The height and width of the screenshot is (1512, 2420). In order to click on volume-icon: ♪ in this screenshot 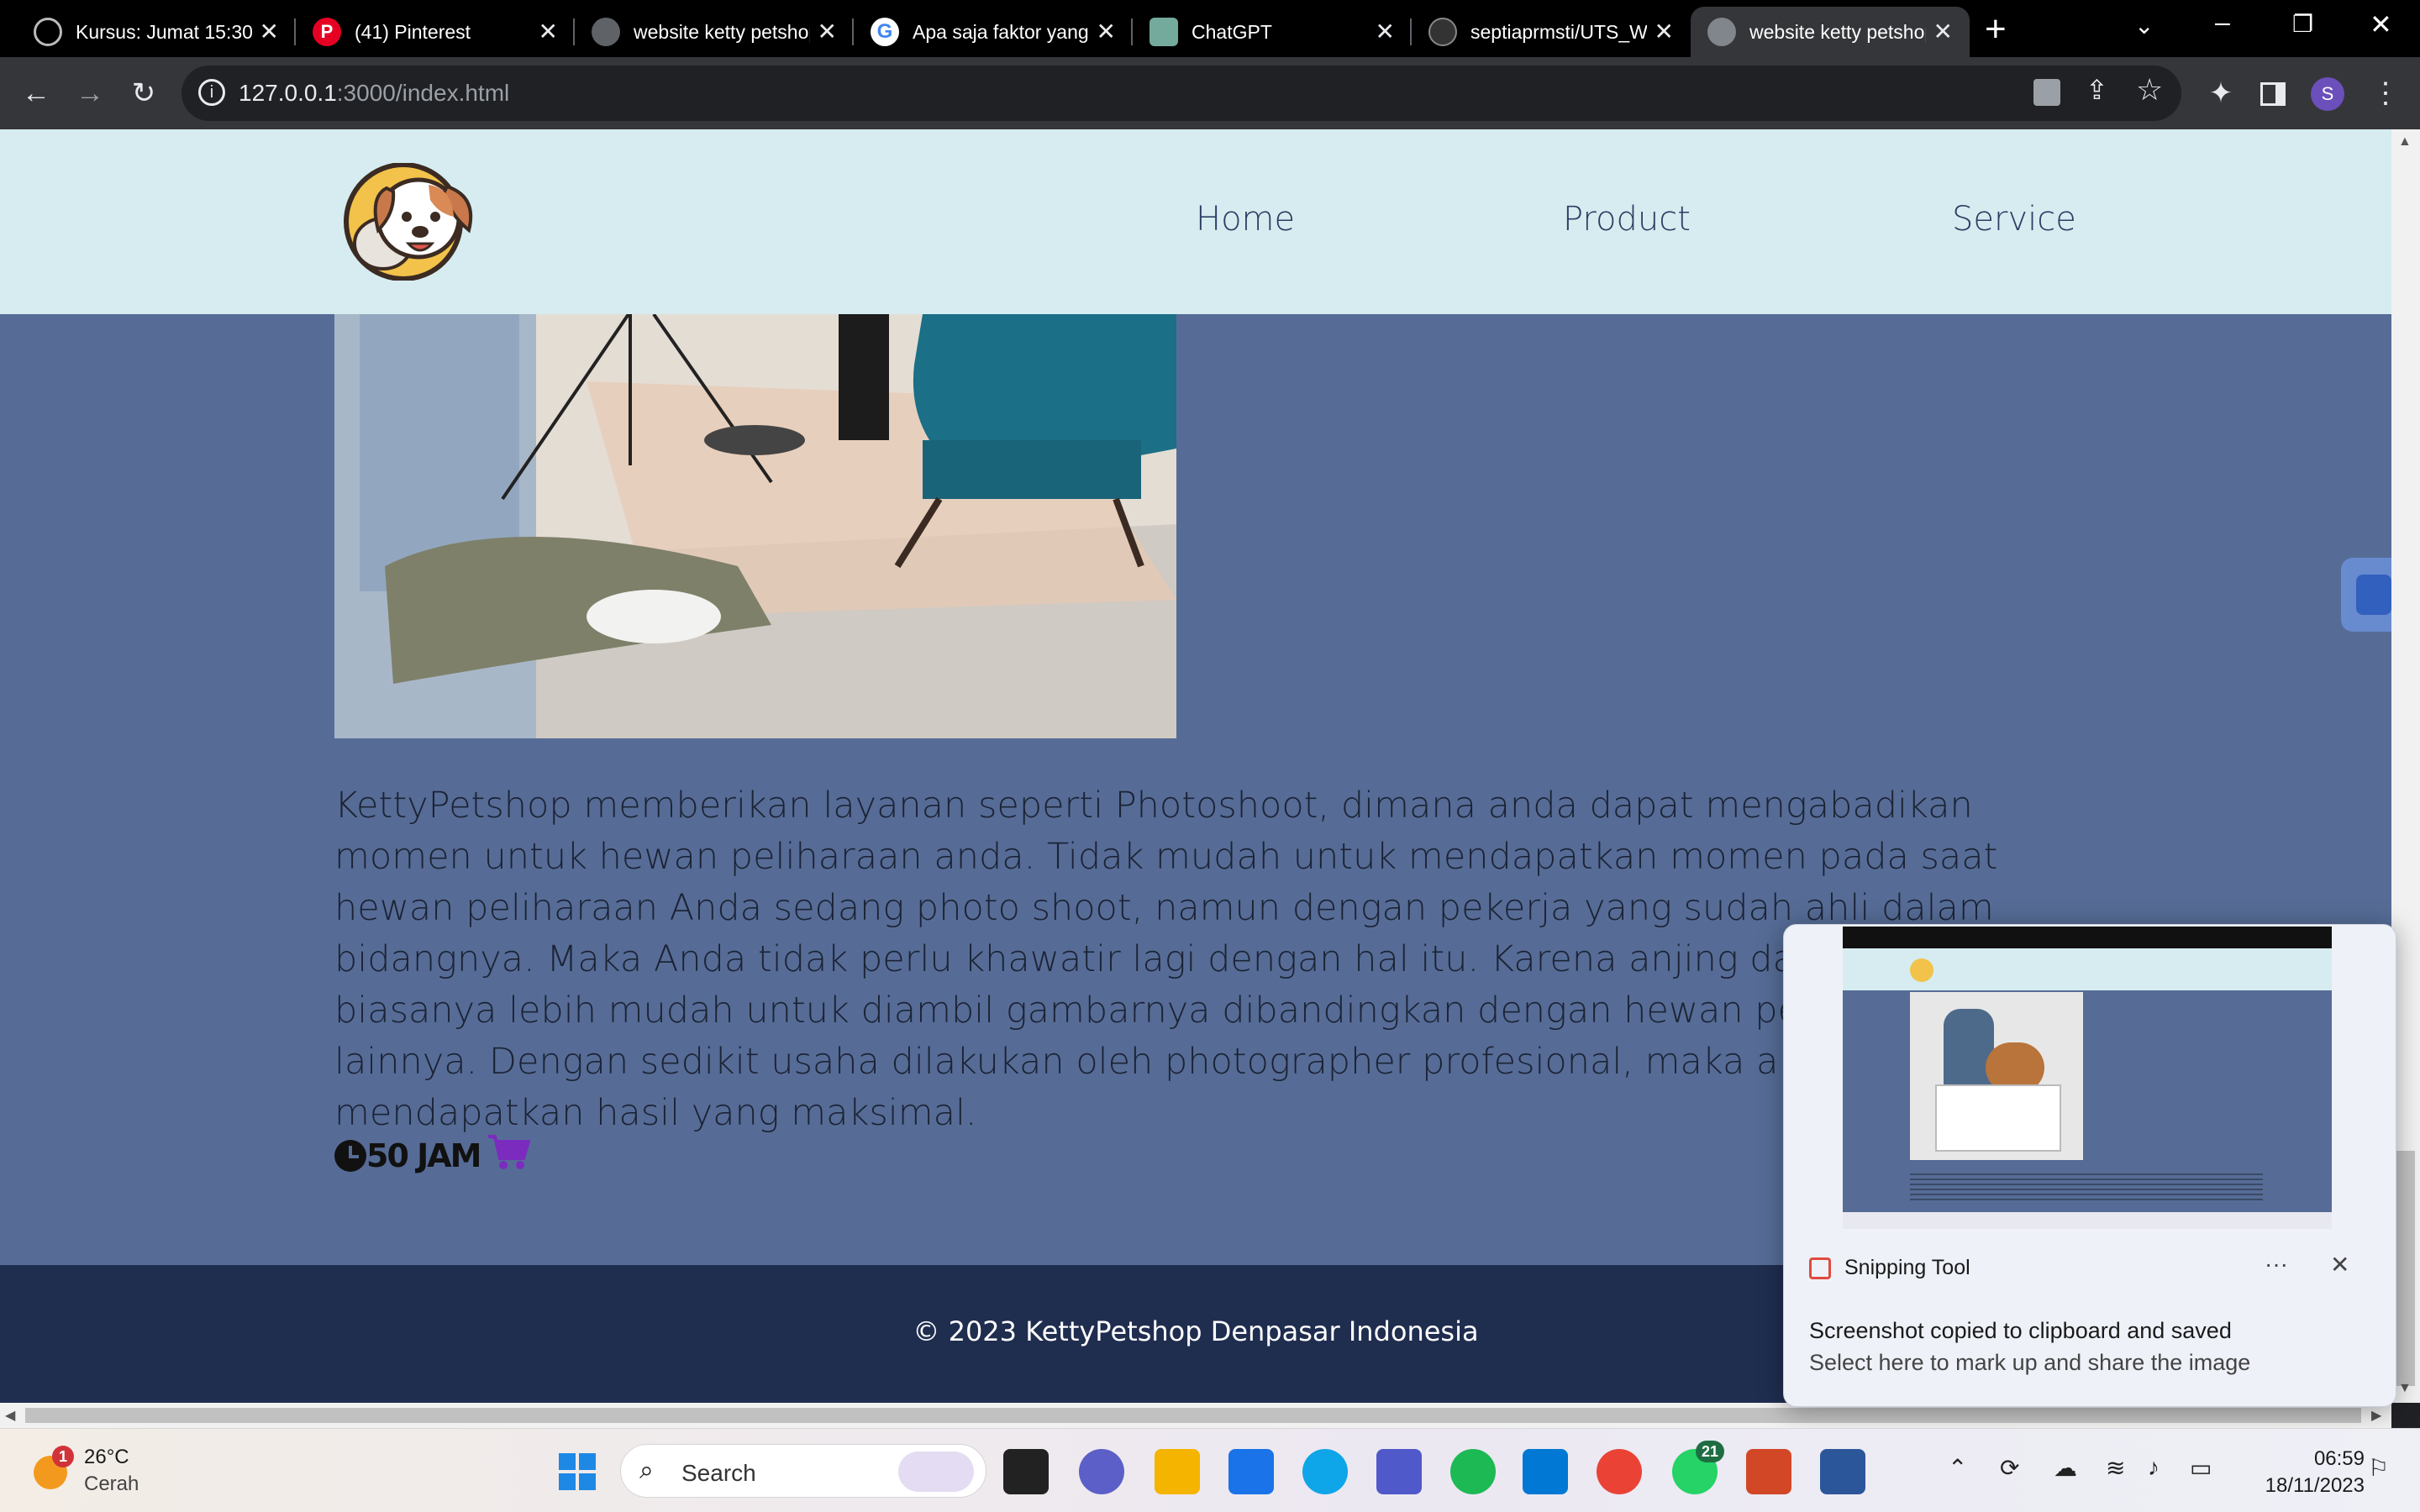, I will do `click(2154, 1467)`.